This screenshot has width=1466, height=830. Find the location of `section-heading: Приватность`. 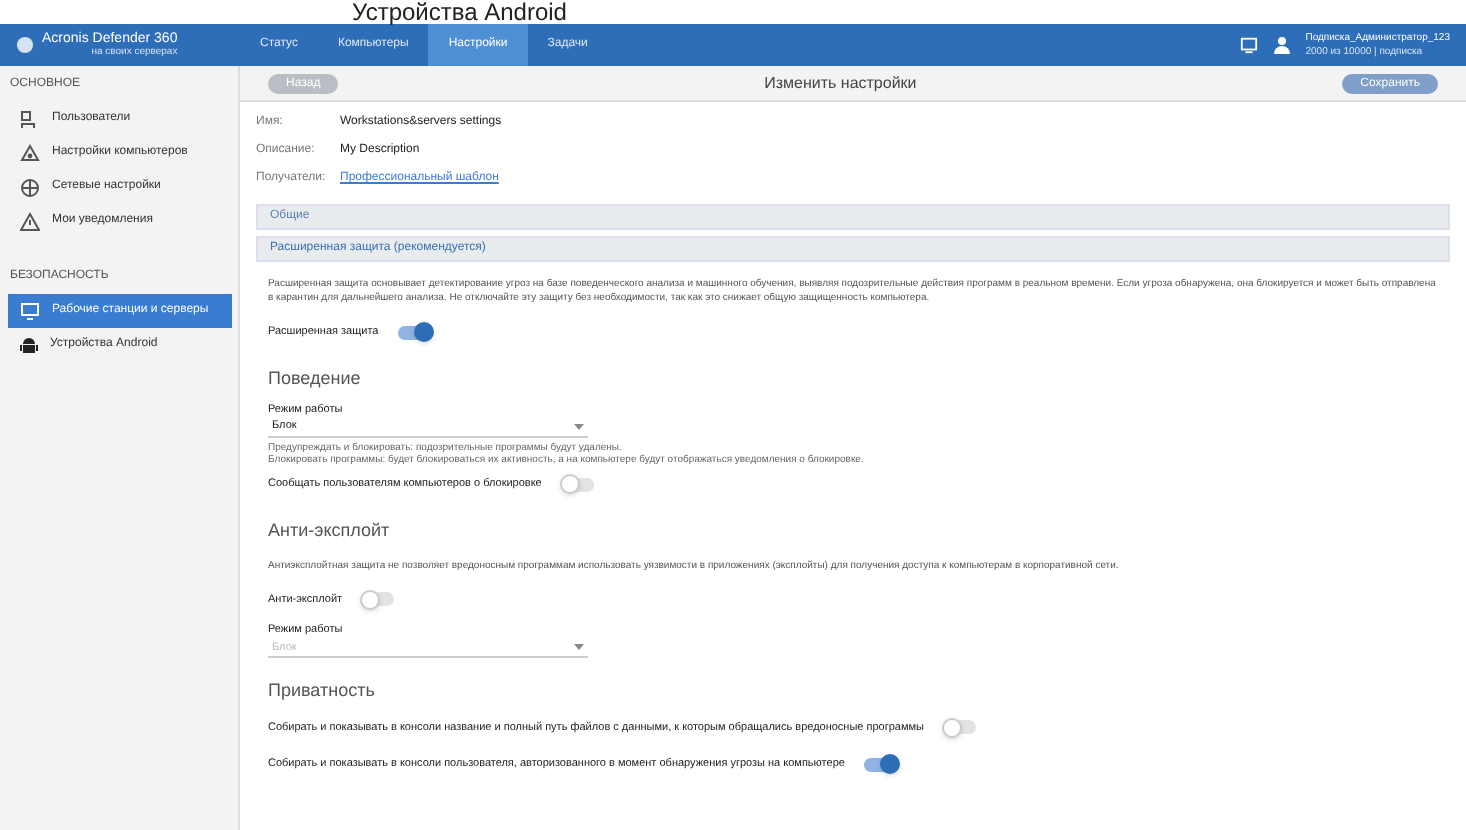

section-heading: Приватность is located at coordinates (322, 691).